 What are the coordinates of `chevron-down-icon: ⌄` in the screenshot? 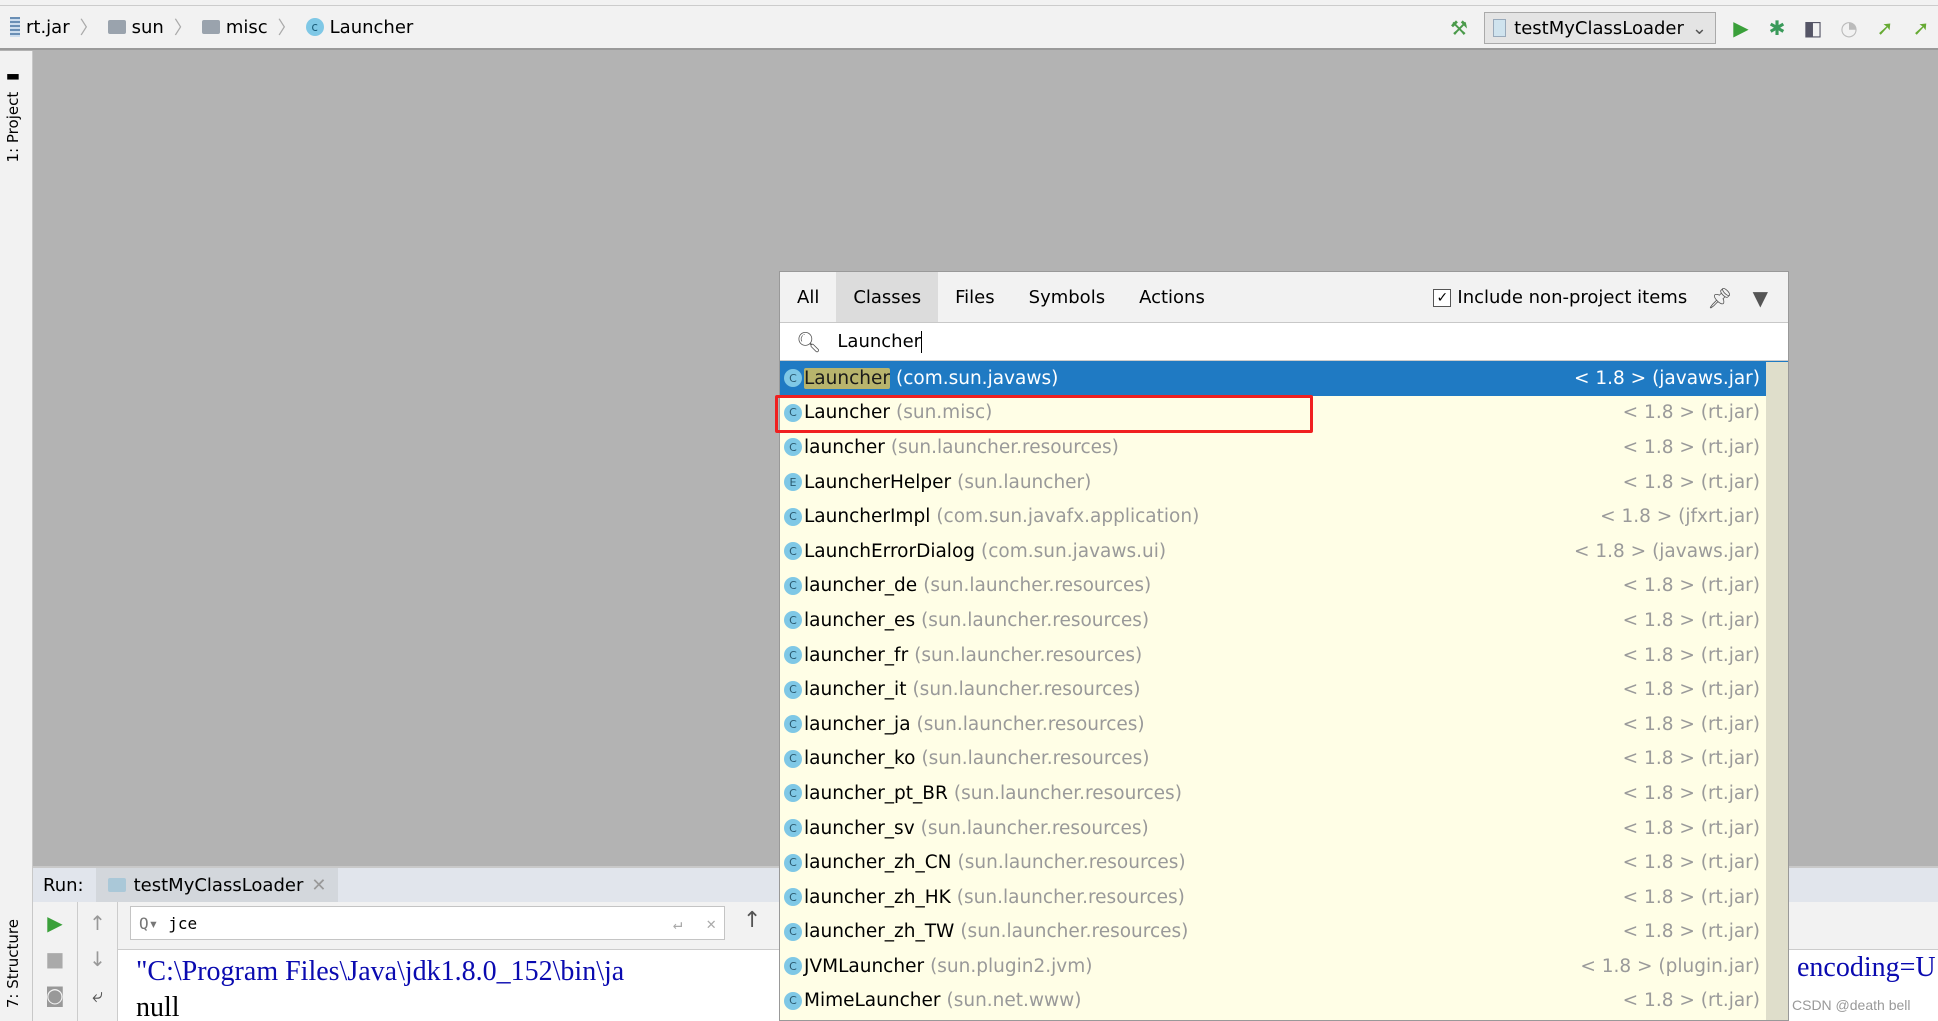 It's located at (1699, 28).